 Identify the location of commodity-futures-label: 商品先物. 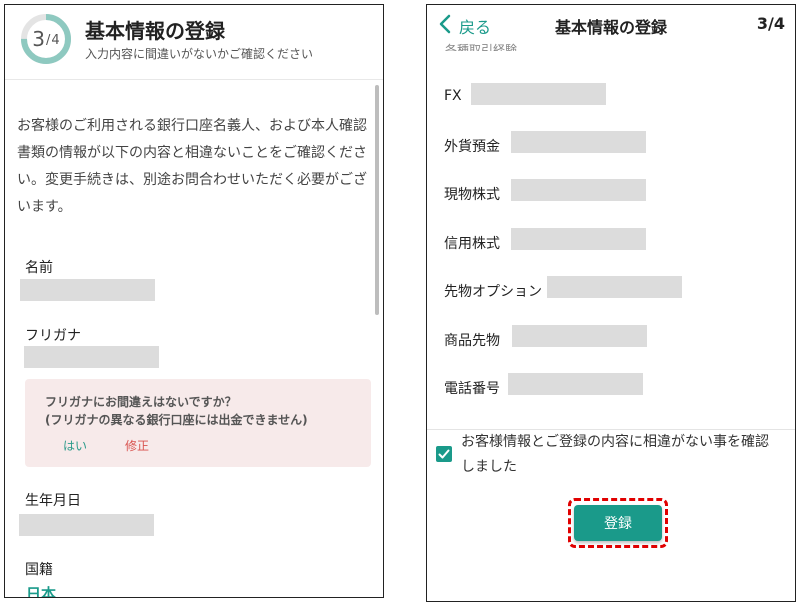
(472, 341).